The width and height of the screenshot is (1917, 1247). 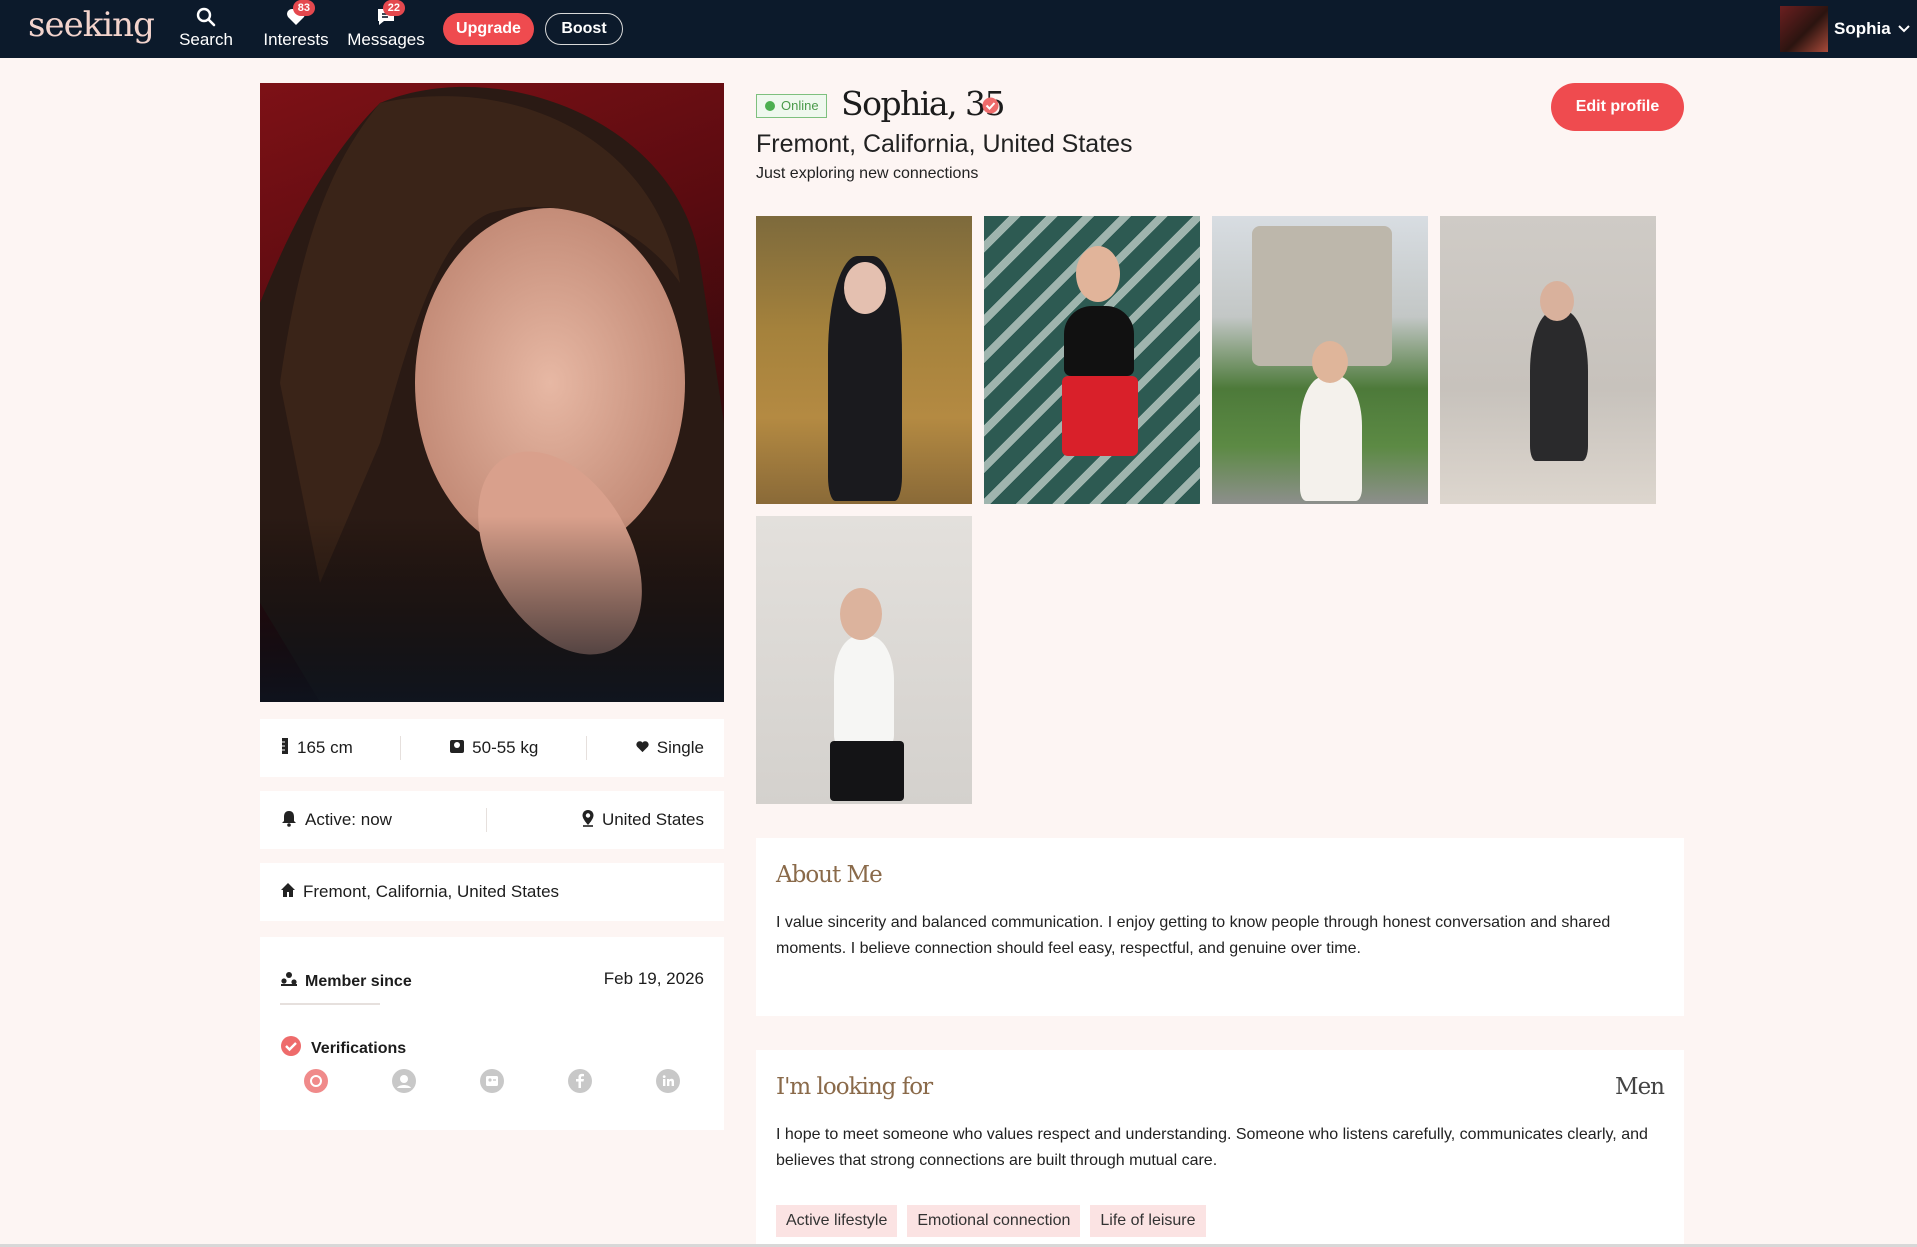 What do you see at coordinates (505, 747) in the screenshot?
I see `weight-value: 50-55 kg` at bounding box center [505, 747].